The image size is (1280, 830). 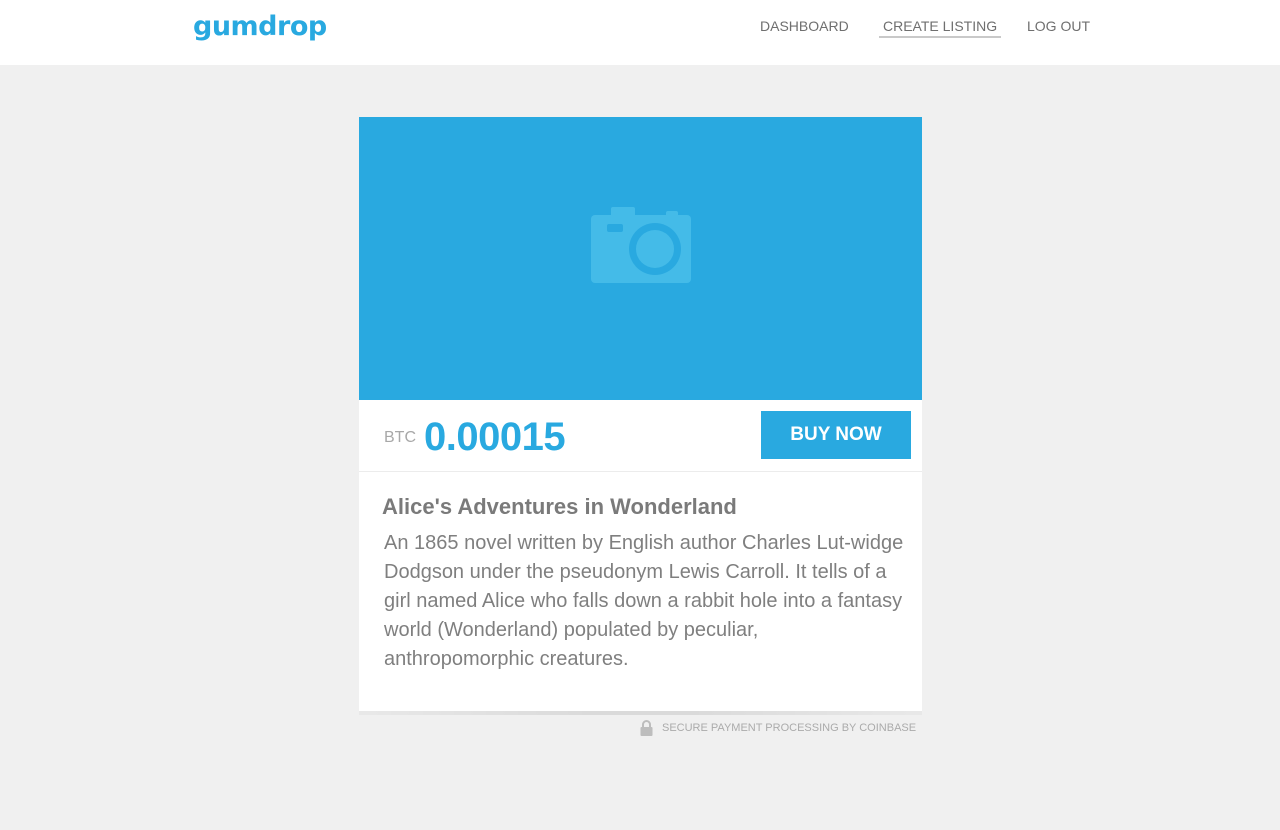 I want to click on card-shadow, so click(x=640, y=713).